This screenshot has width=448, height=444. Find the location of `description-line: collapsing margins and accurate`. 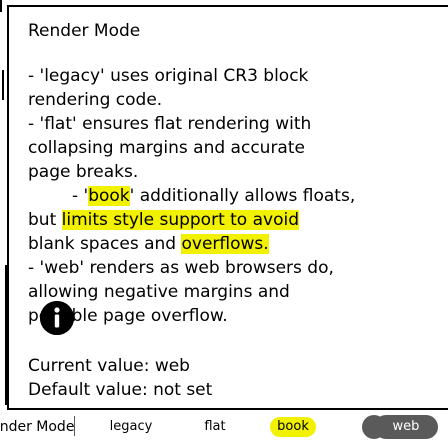

description-line: collapsing margins and accurate is located at coordinates (166, 148).